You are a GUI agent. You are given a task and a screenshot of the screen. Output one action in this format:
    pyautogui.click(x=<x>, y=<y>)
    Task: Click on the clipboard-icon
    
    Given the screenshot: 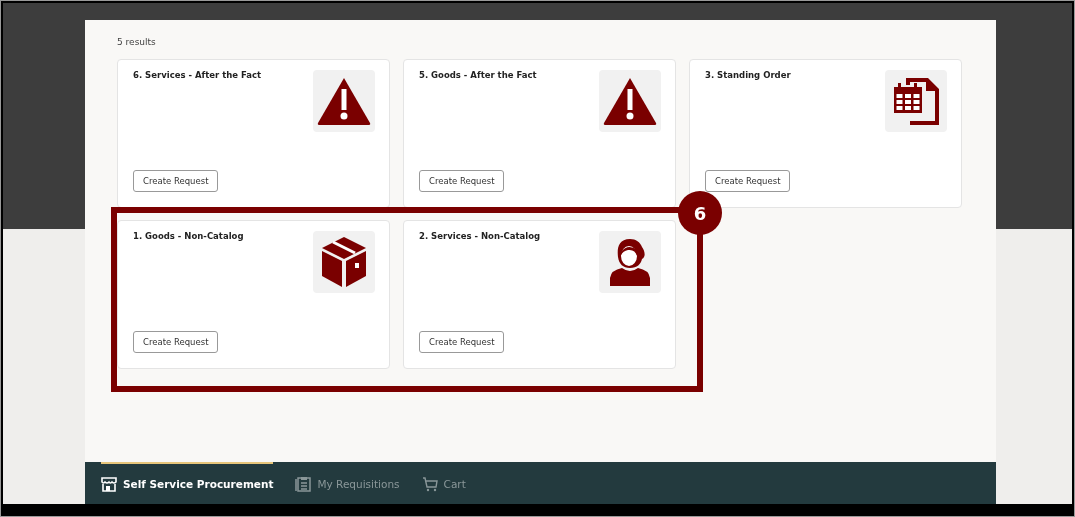 What is the action you would take?
    pyautogui.click(x=303, y=484)
    